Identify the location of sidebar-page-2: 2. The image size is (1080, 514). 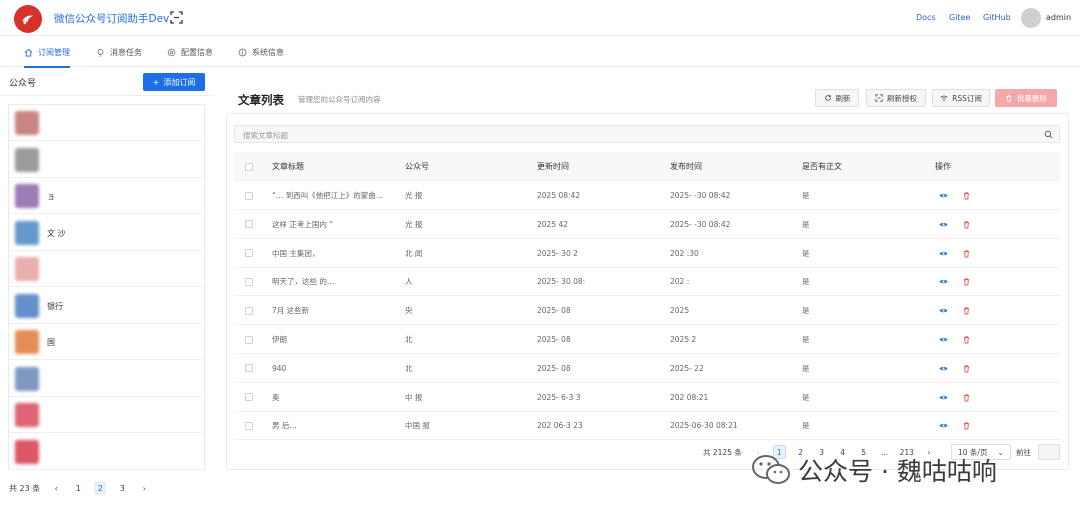
(100, 488).